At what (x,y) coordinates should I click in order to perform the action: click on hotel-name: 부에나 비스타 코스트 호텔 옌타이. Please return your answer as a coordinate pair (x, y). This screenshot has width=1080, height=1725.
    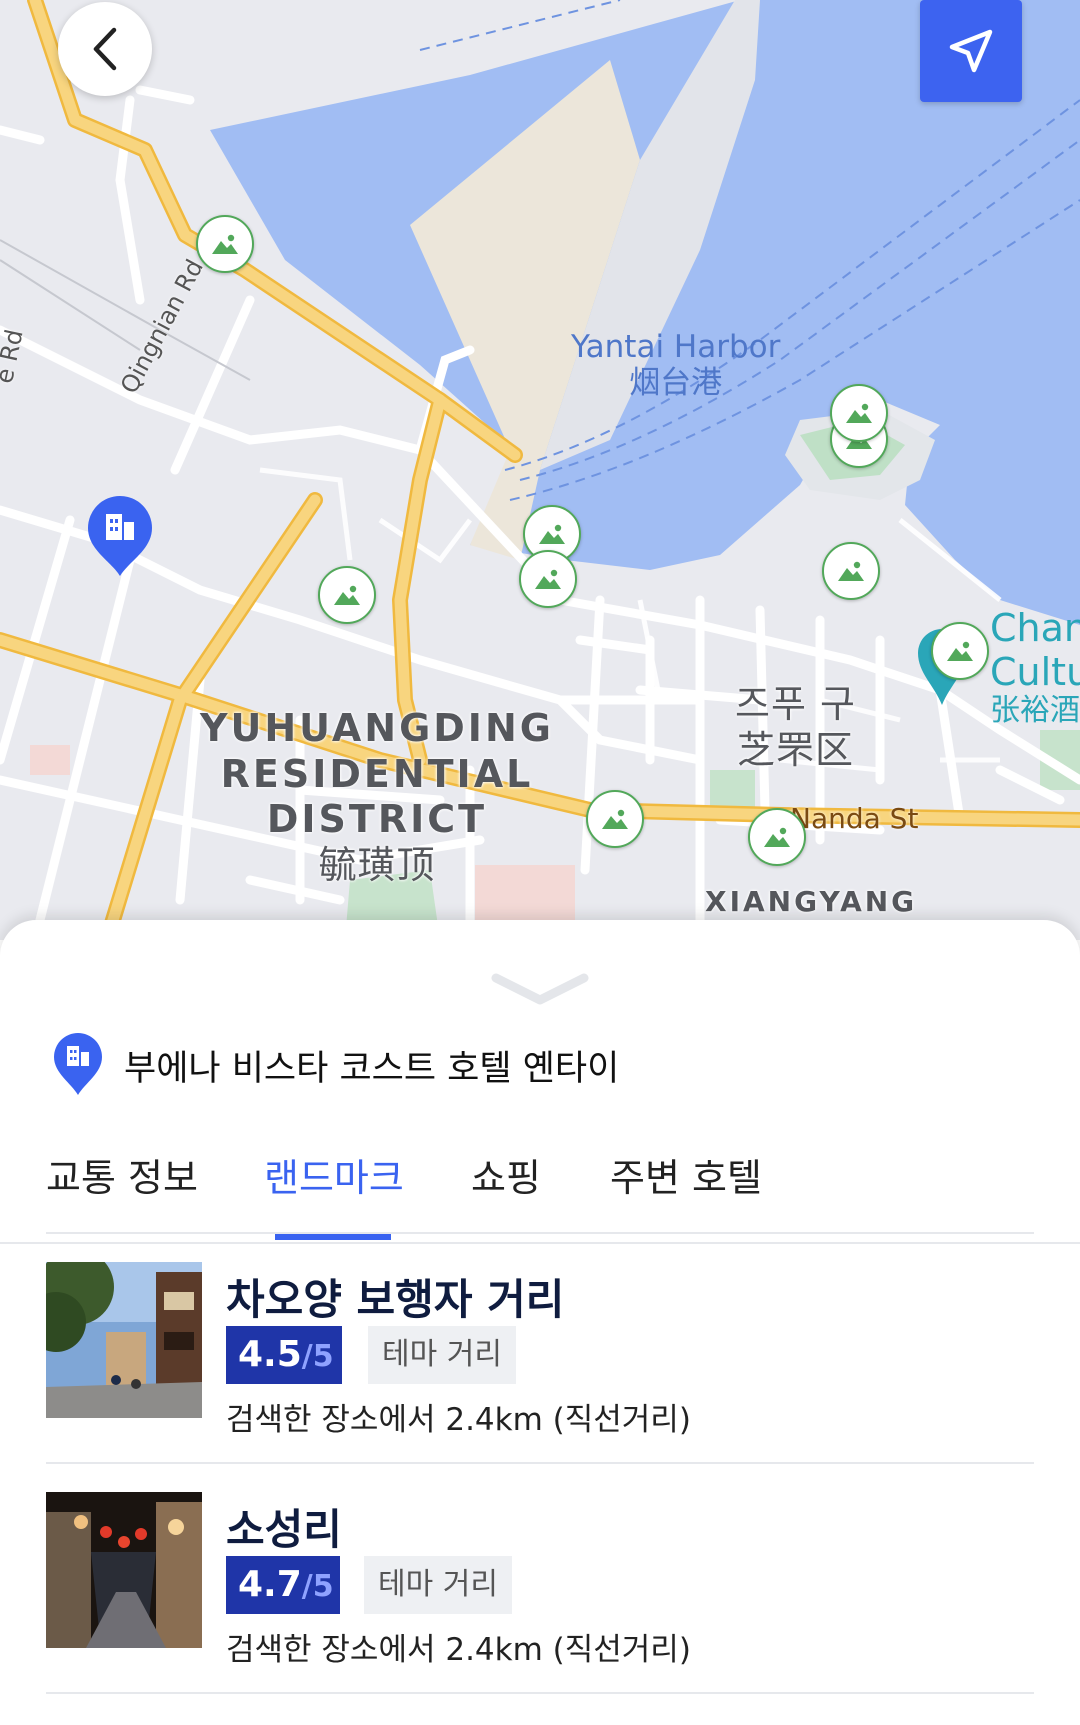
    Looking at the image, I should click on (372, 1068).